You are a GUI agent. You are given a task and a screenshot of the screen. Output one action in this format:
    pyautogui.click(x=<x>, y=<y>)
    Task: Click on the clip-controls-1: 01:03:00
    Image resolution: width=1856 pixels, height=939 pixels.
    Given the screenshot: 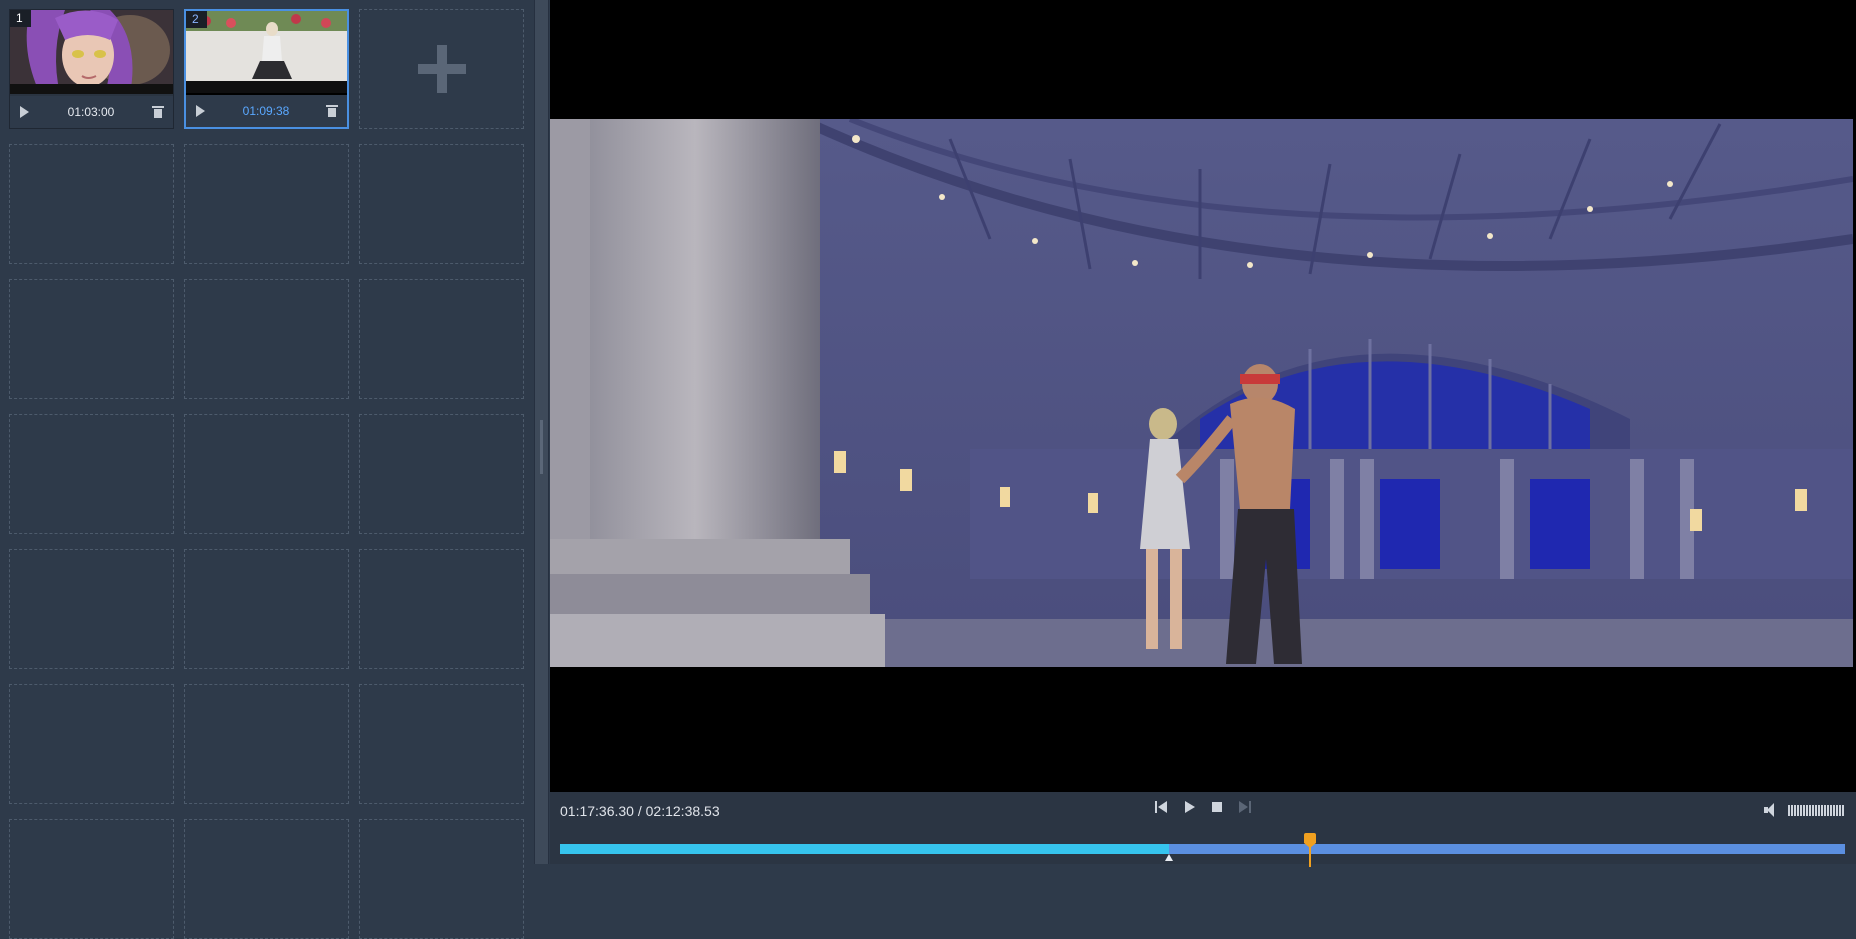 What is the action you would take?
    pyautogui.click(x=91, y=112)
    